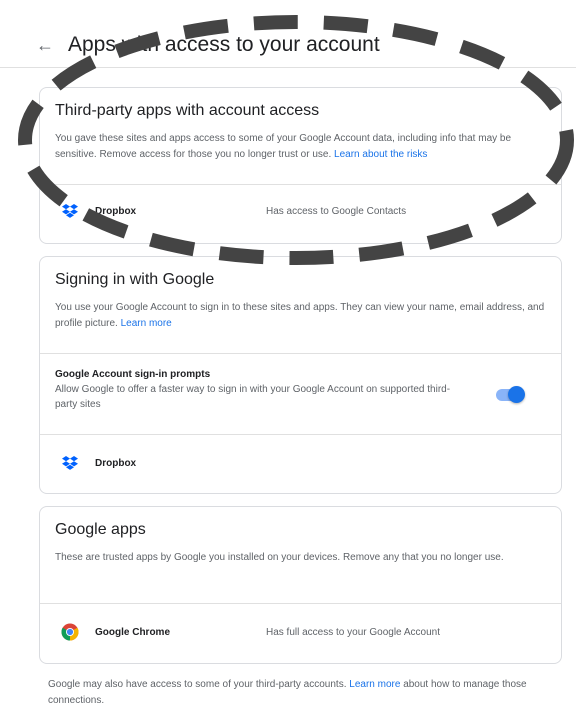  I want to click on app-name: Google Chrome, so click(133, 632).